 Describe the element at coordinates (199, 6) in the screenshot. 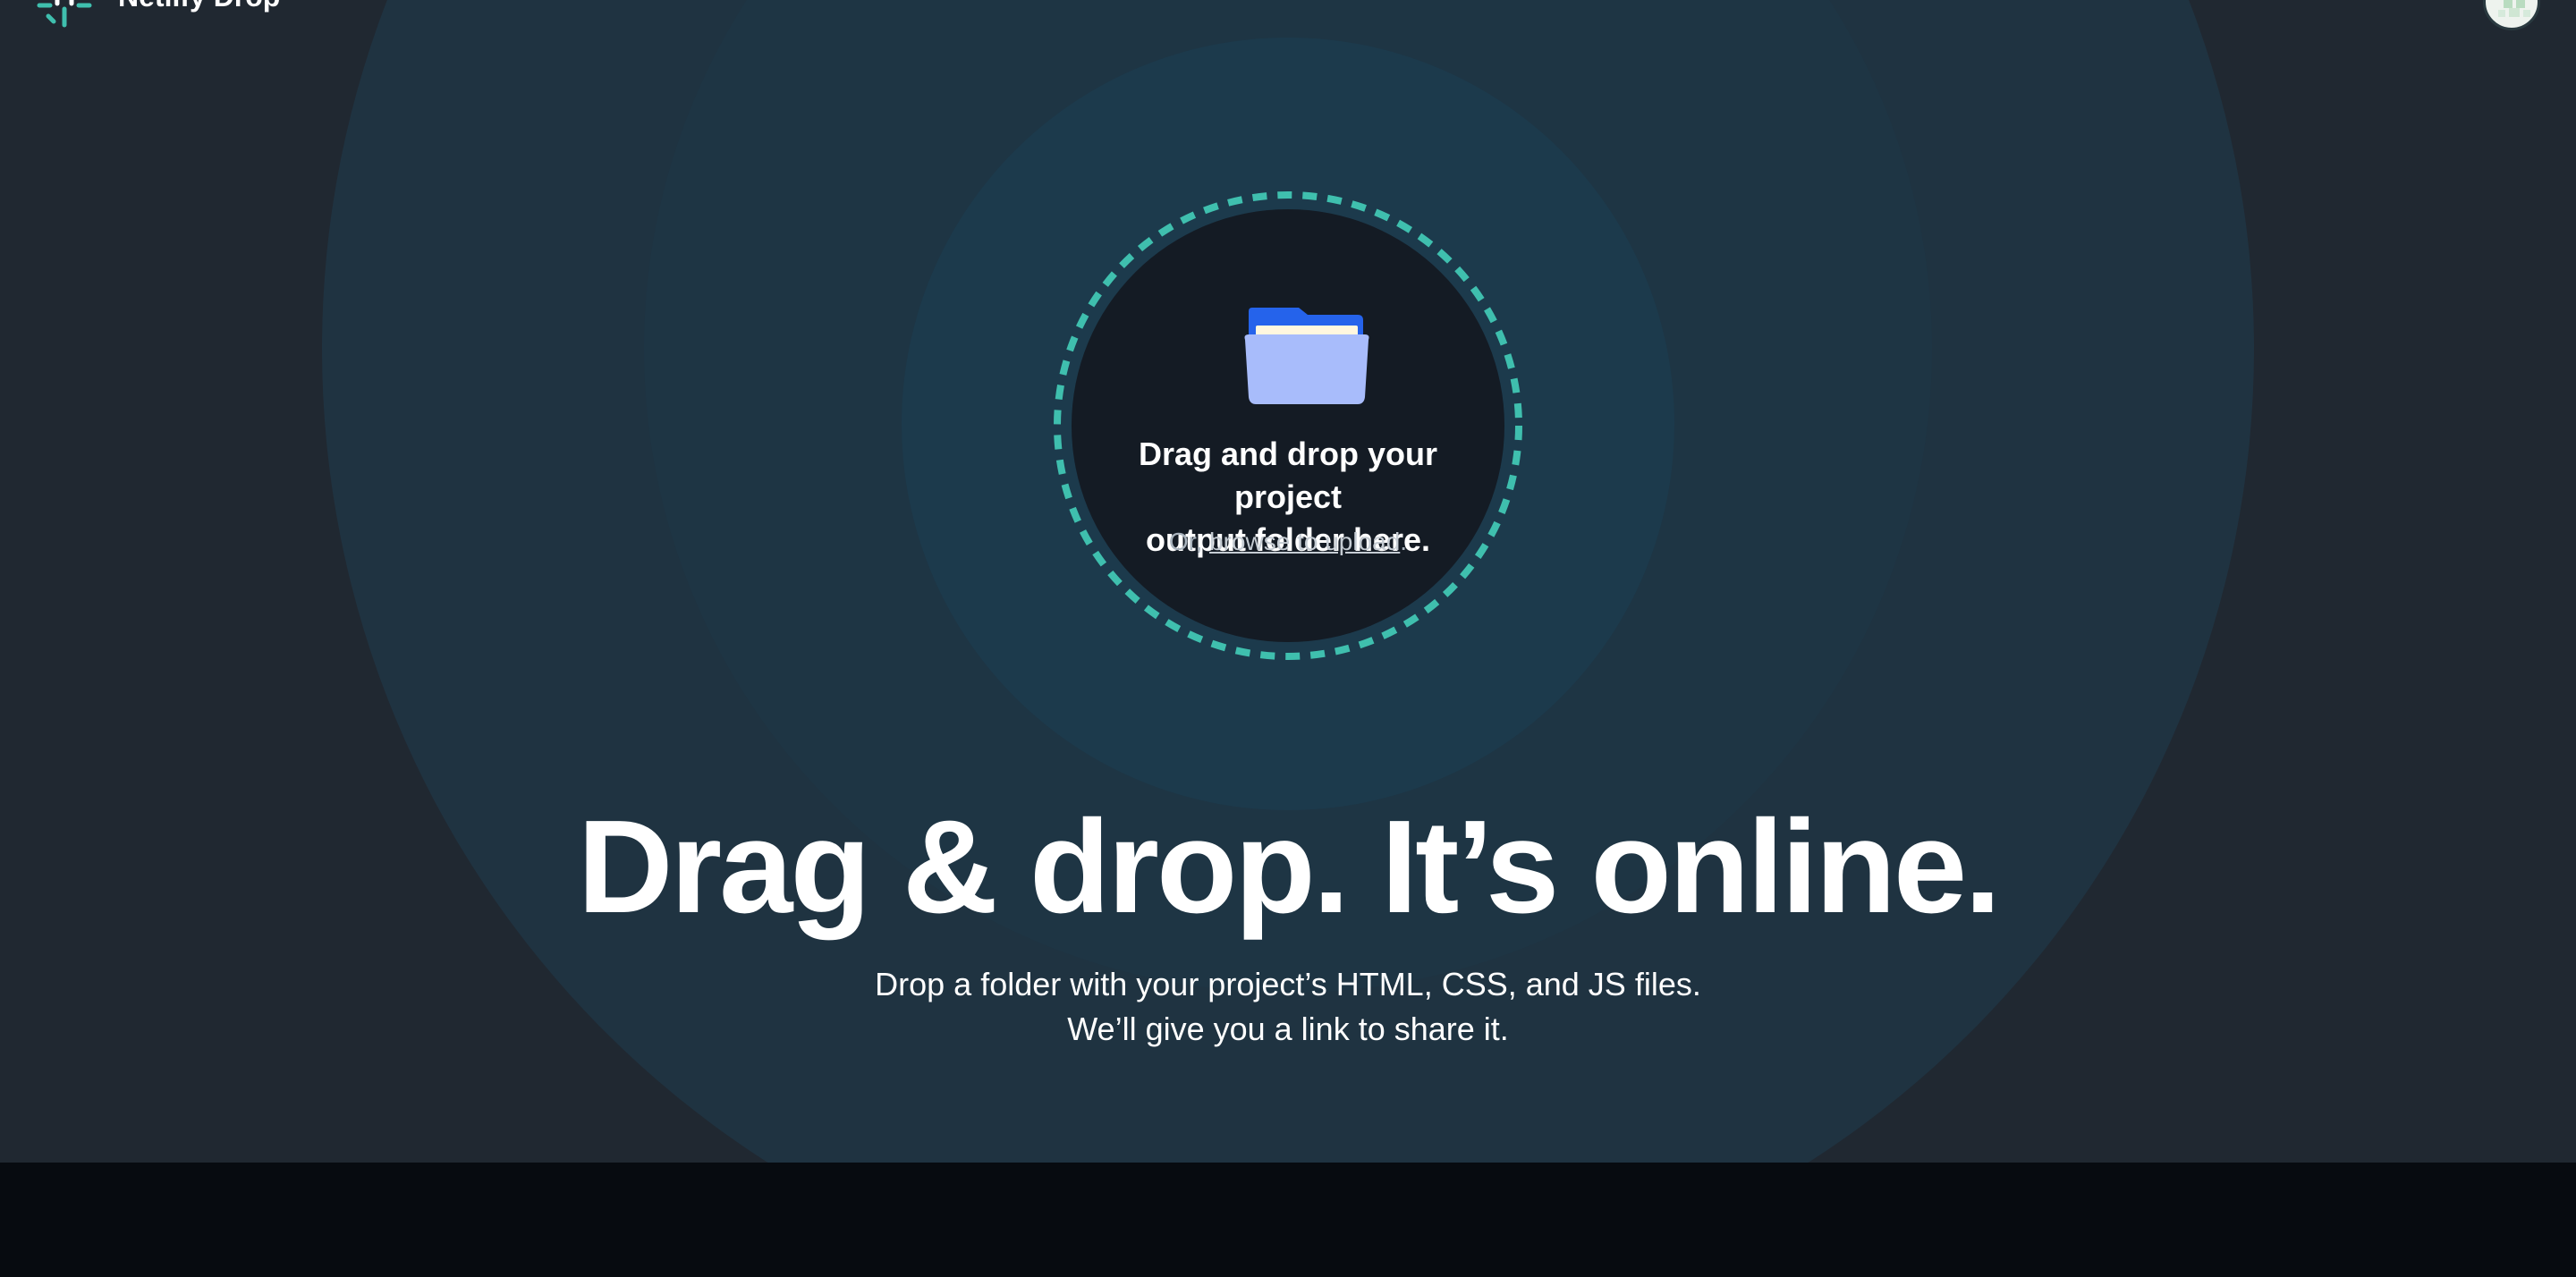

I see `app-title: Netlify Drop` at that location.